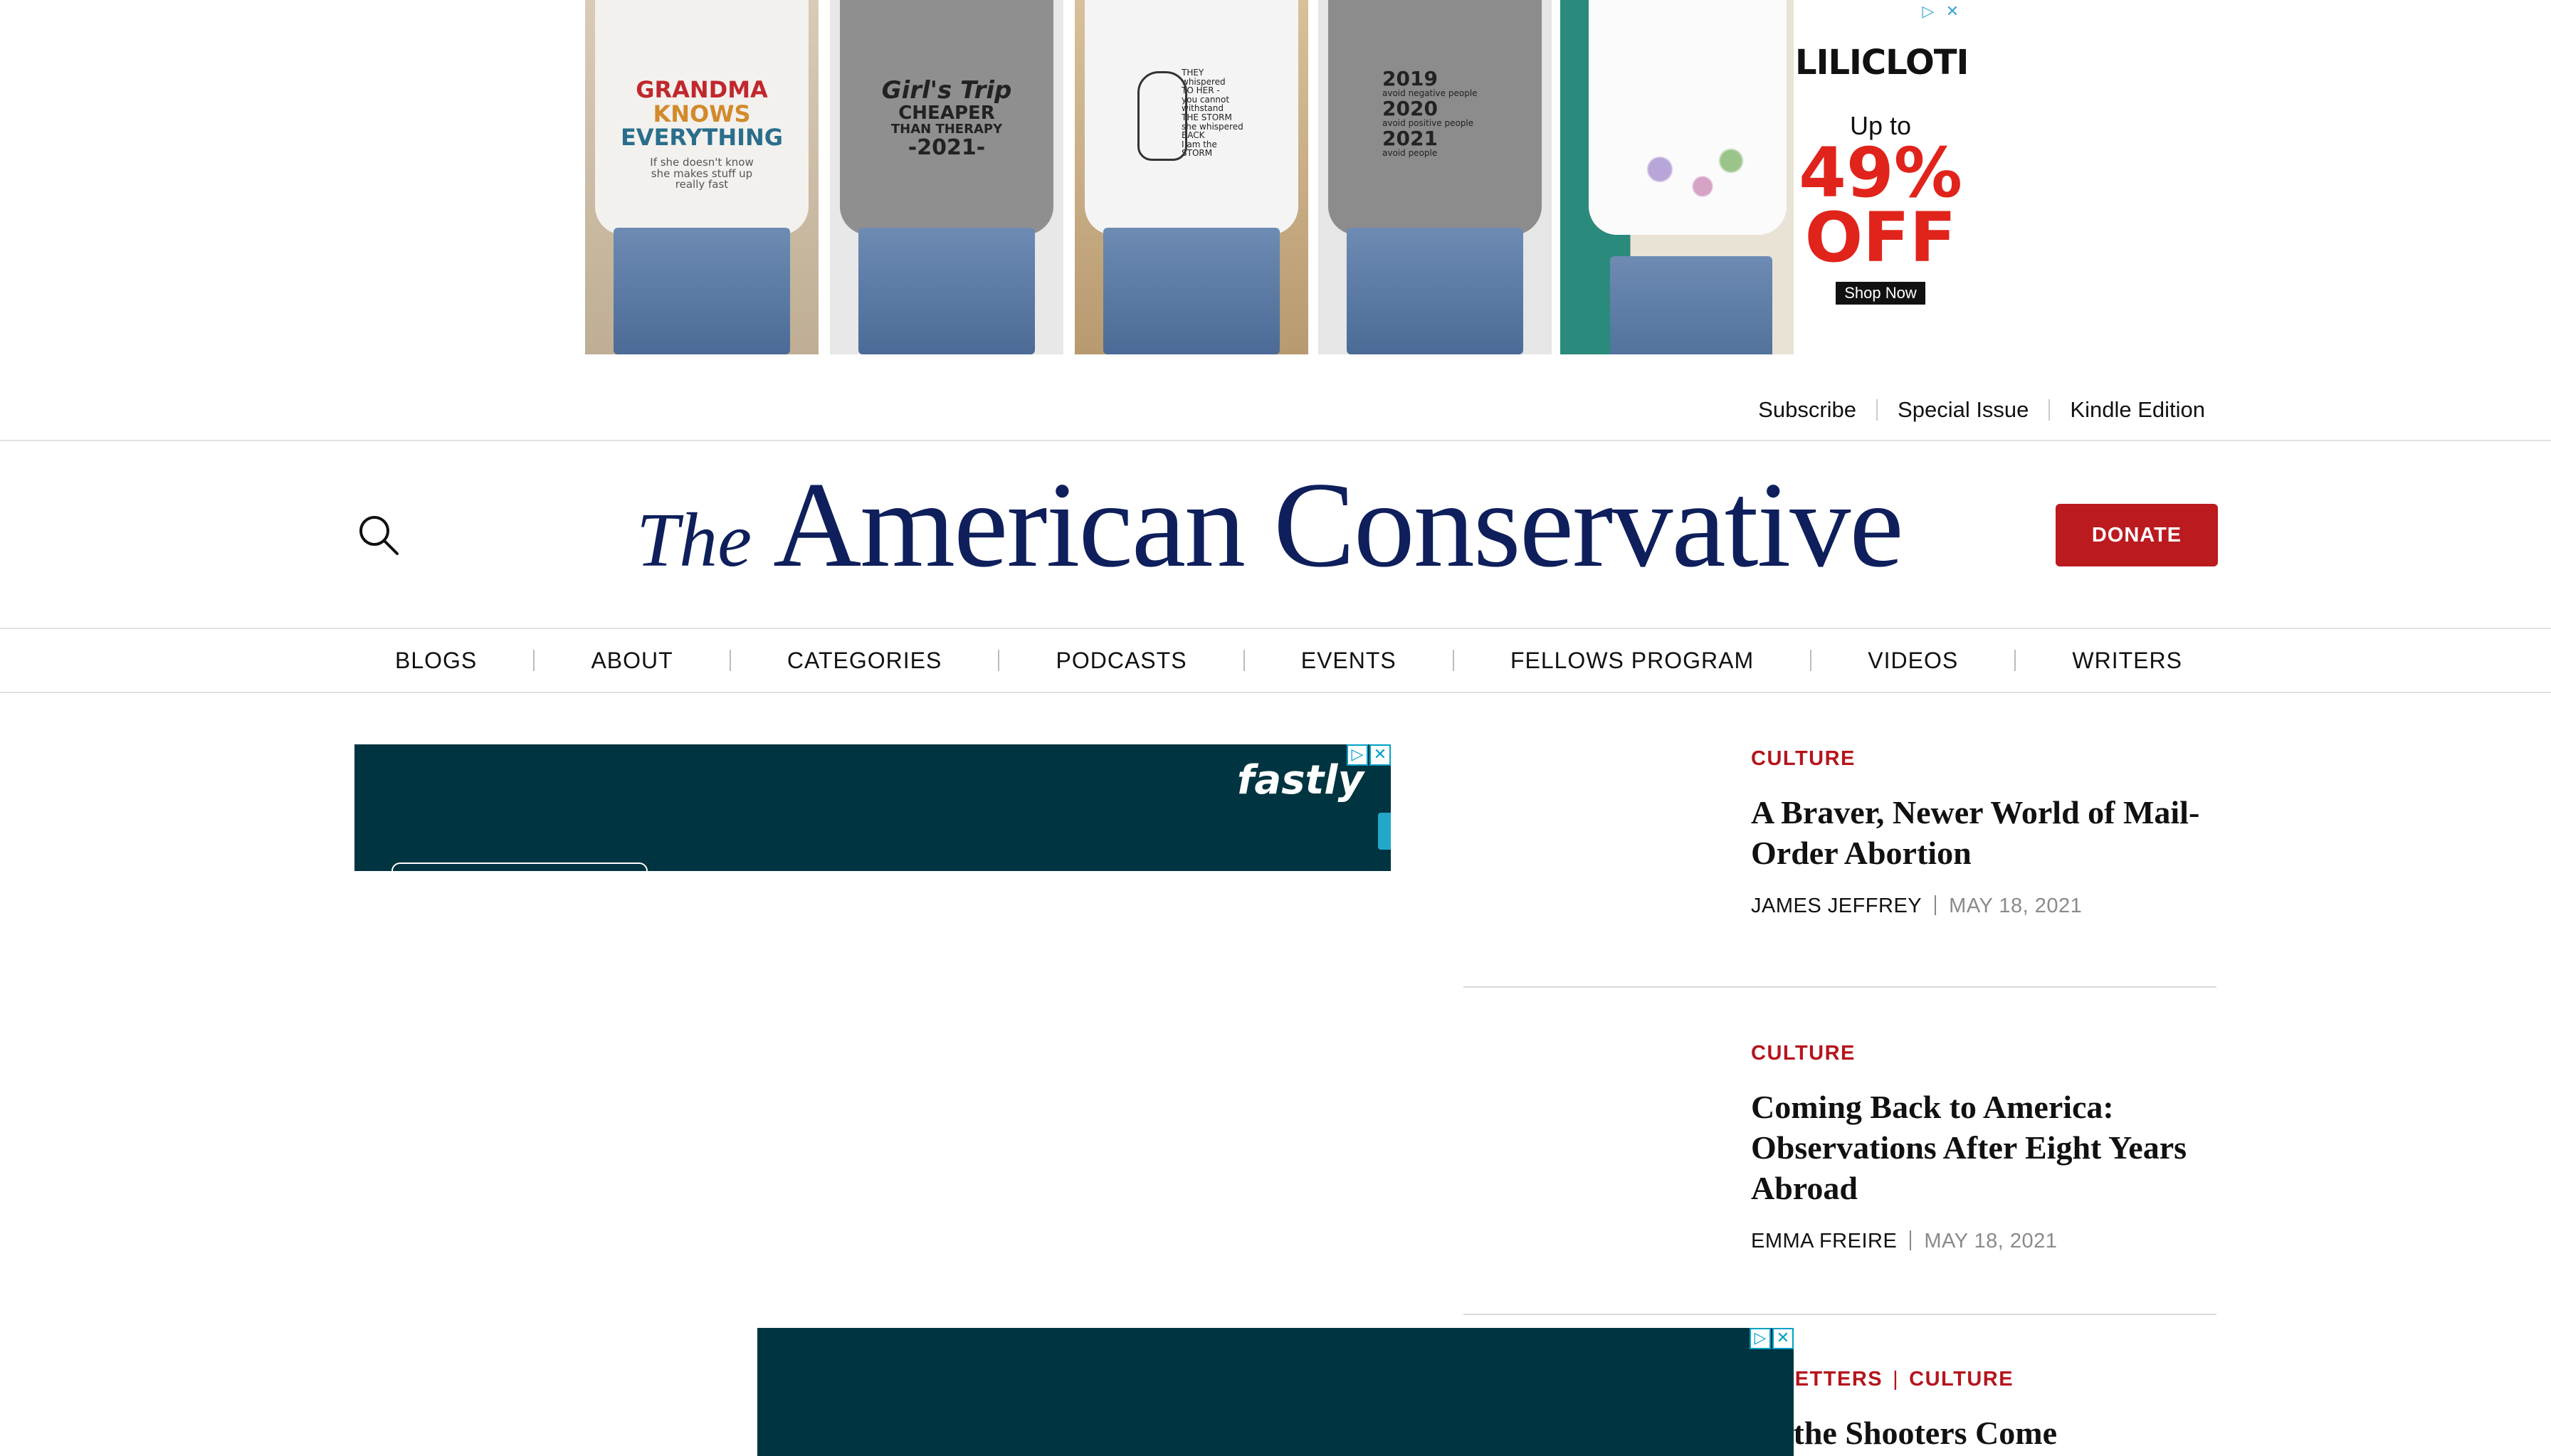  I want to click on ad-print-line: TO HER -, so click(1201, 90).